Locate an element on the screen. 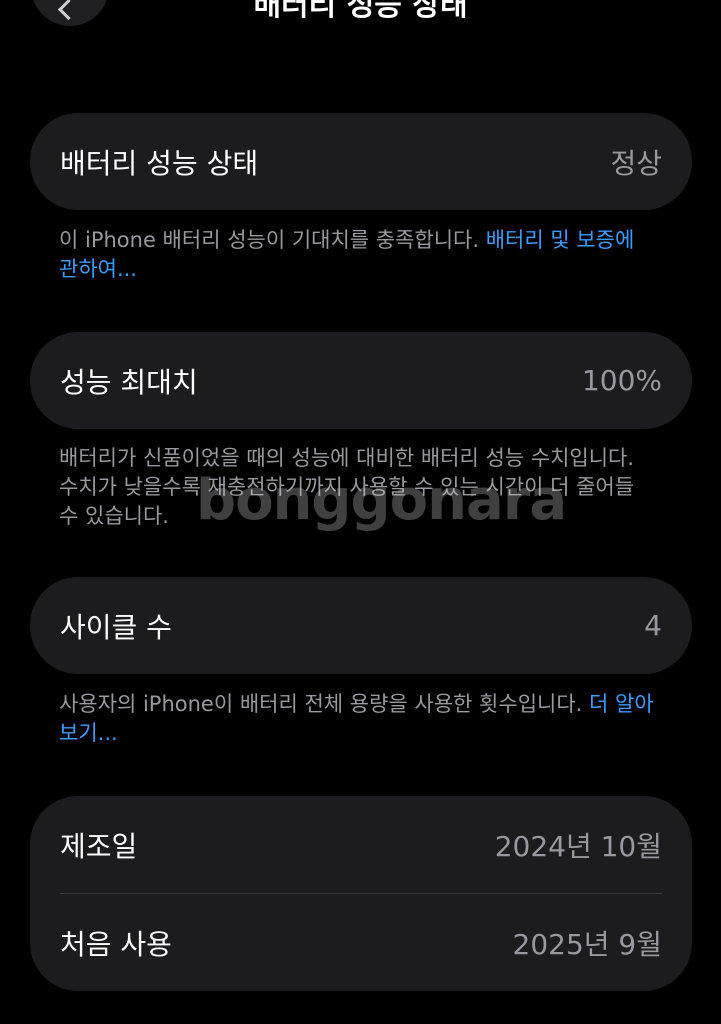 This screenshot has width=721, height=1024. max-capacity-row: 성능 최대치 100% is located at coordinates (361, 380).